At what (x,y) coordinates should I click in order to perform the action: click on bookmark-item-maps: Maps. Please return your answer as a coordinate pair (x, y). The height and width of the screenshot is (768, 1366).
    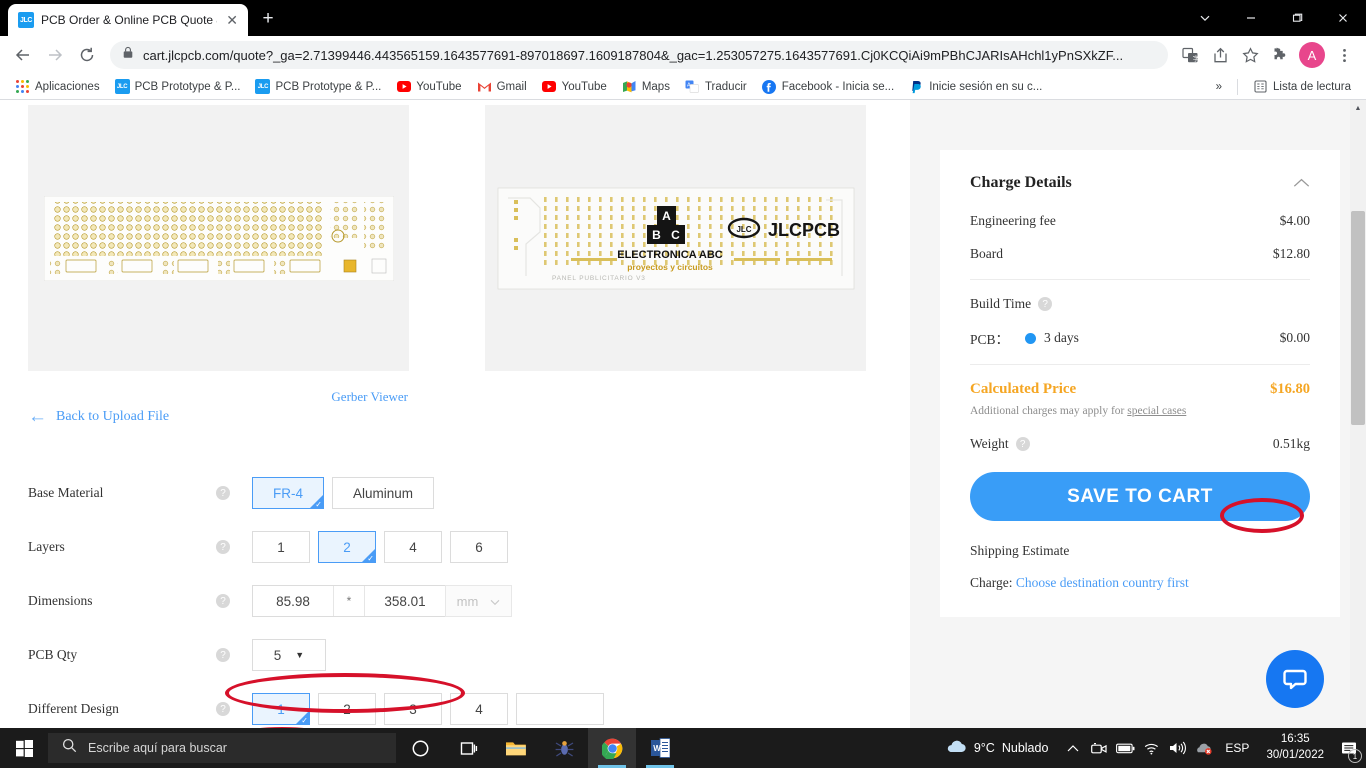
    Looking at the image, I should click on (646, 86).